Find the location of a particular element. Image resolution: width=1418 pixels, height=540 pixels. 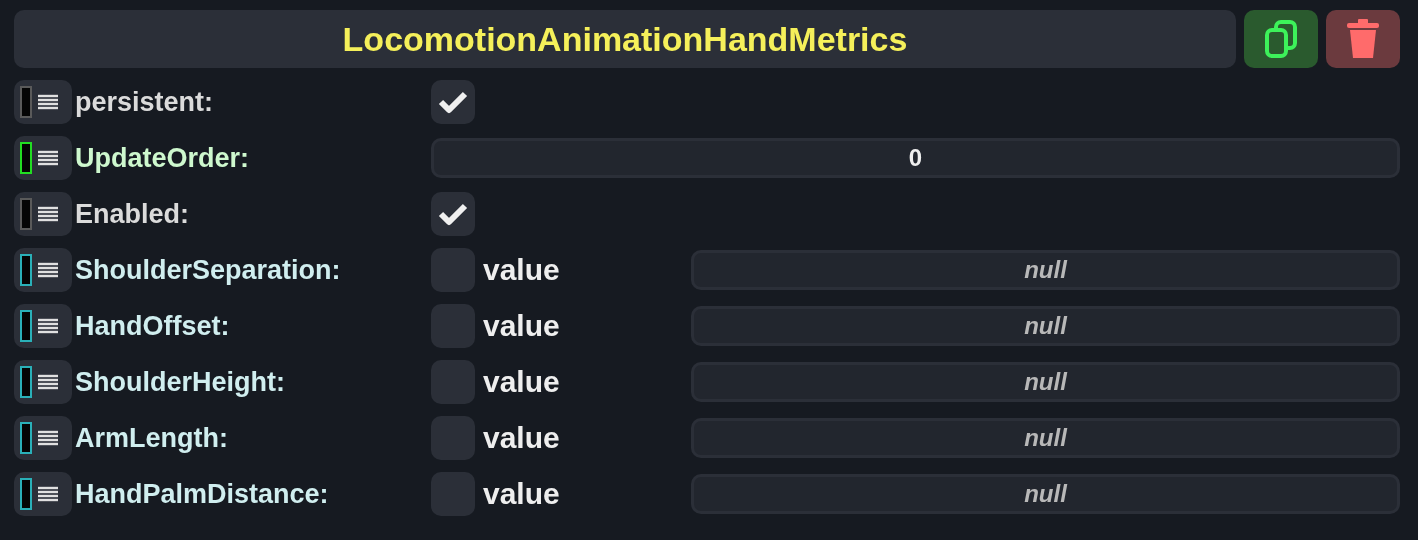

trash-icon is located at coordinates (1363, 39).